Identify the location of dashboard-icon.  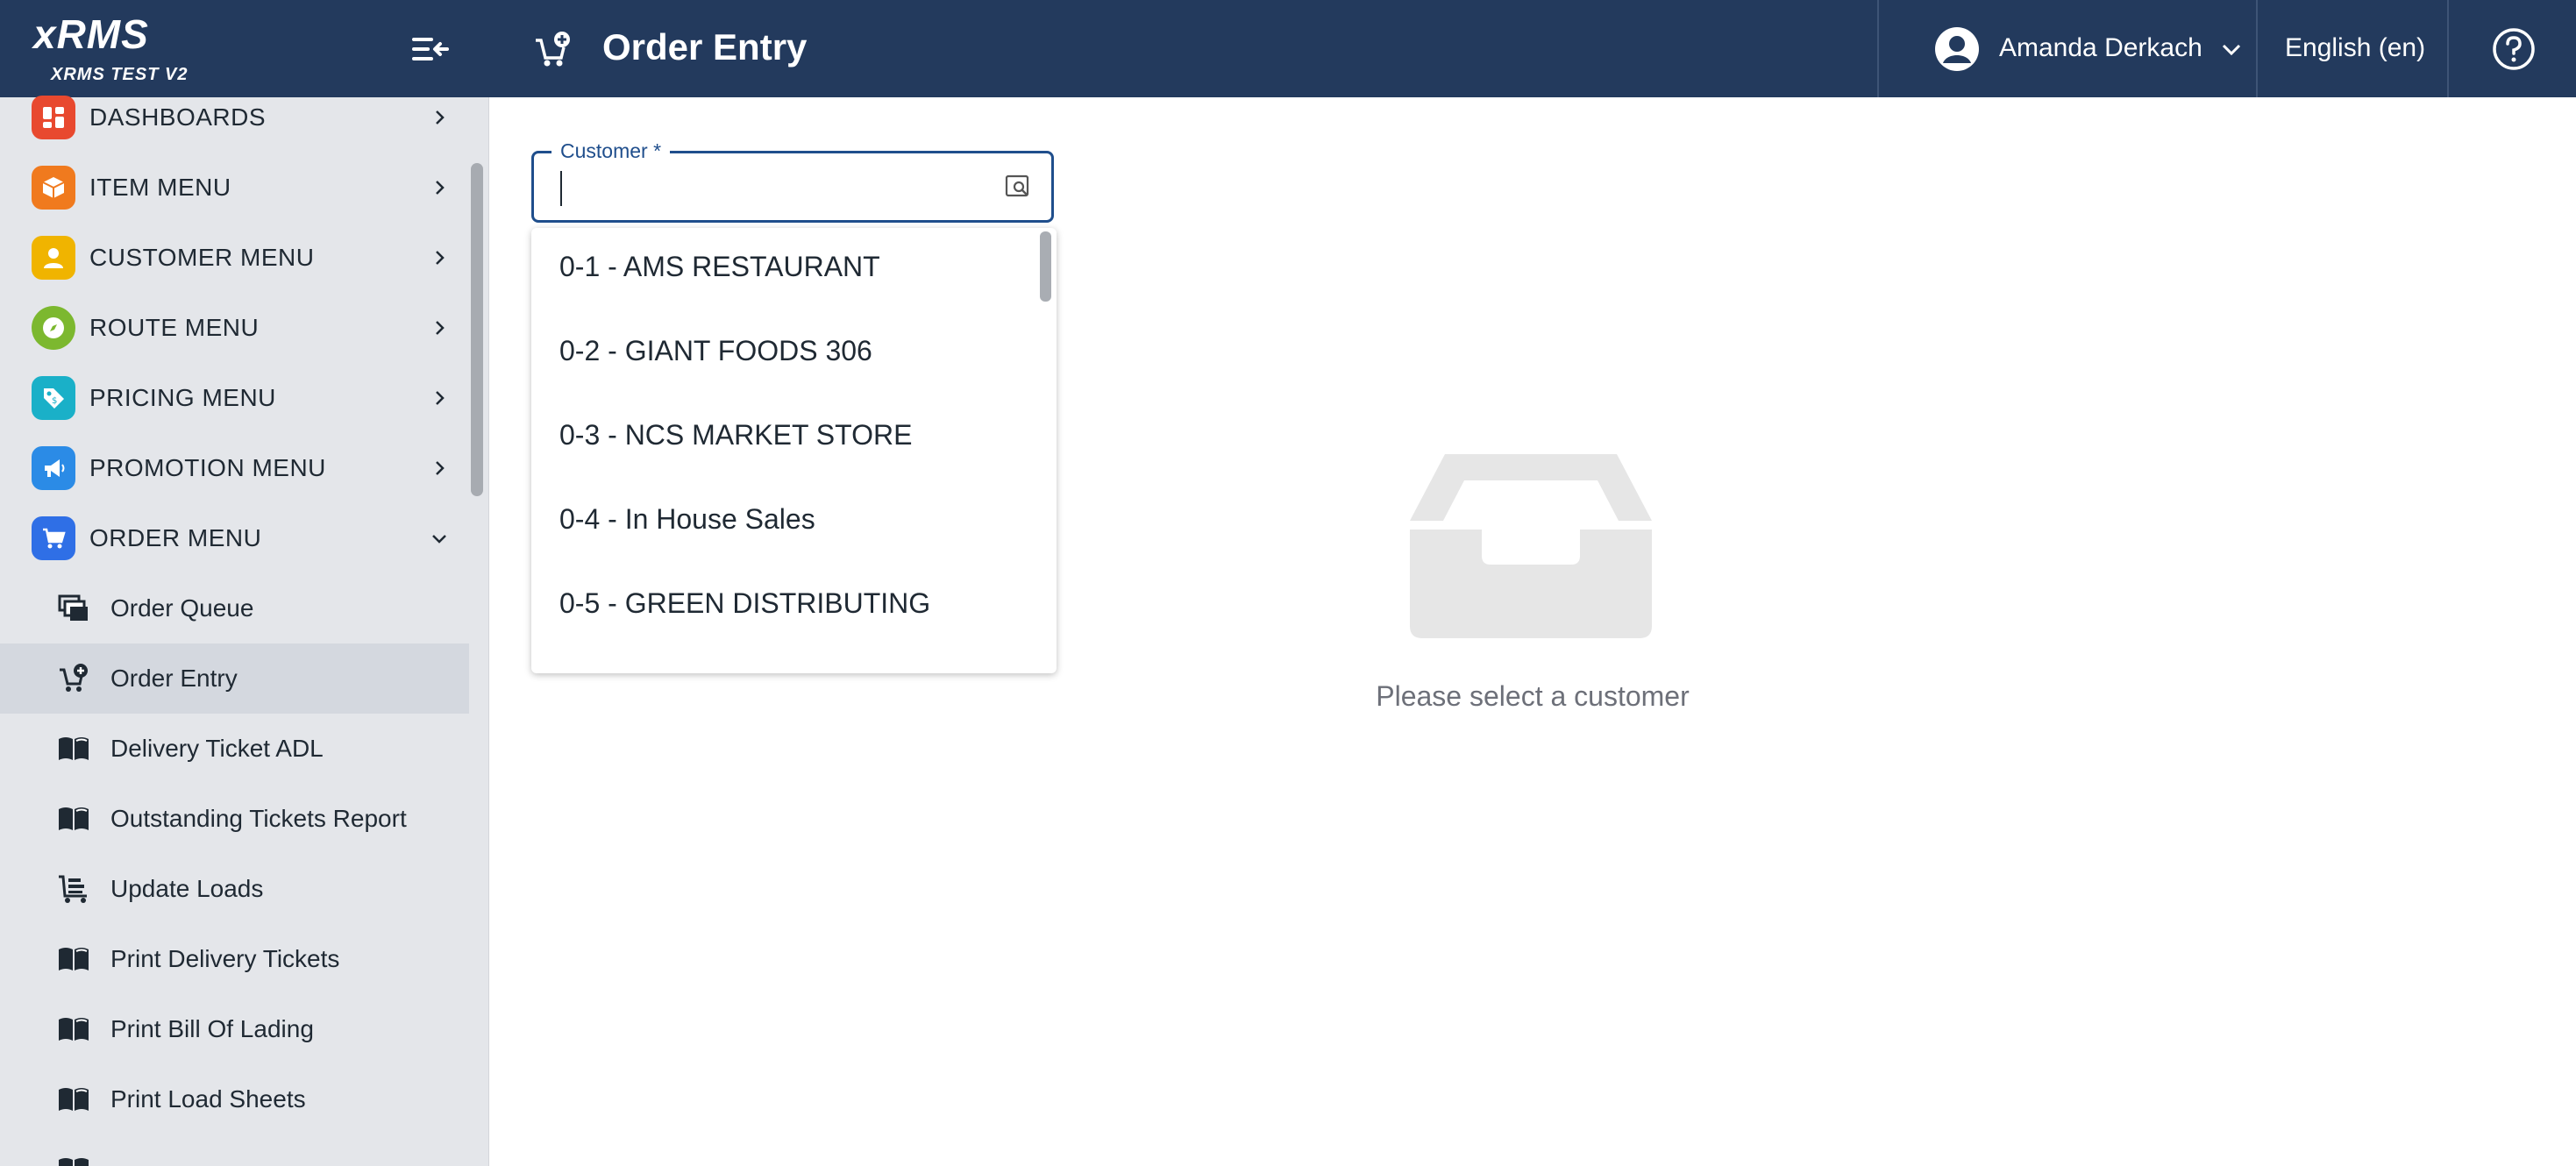
(53, 118).